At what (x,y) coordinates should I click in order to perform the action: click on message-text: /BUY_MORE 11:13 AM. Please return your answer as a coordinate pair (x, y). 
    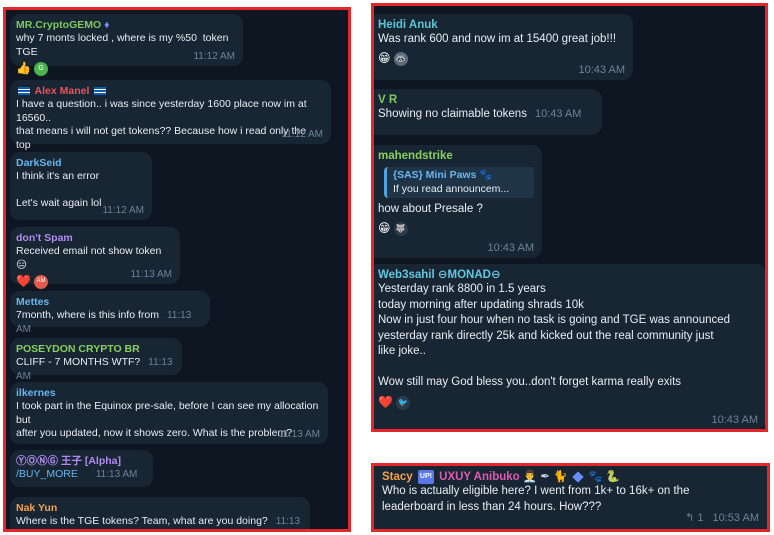
    Looking at the image, I should click on (80, 475).